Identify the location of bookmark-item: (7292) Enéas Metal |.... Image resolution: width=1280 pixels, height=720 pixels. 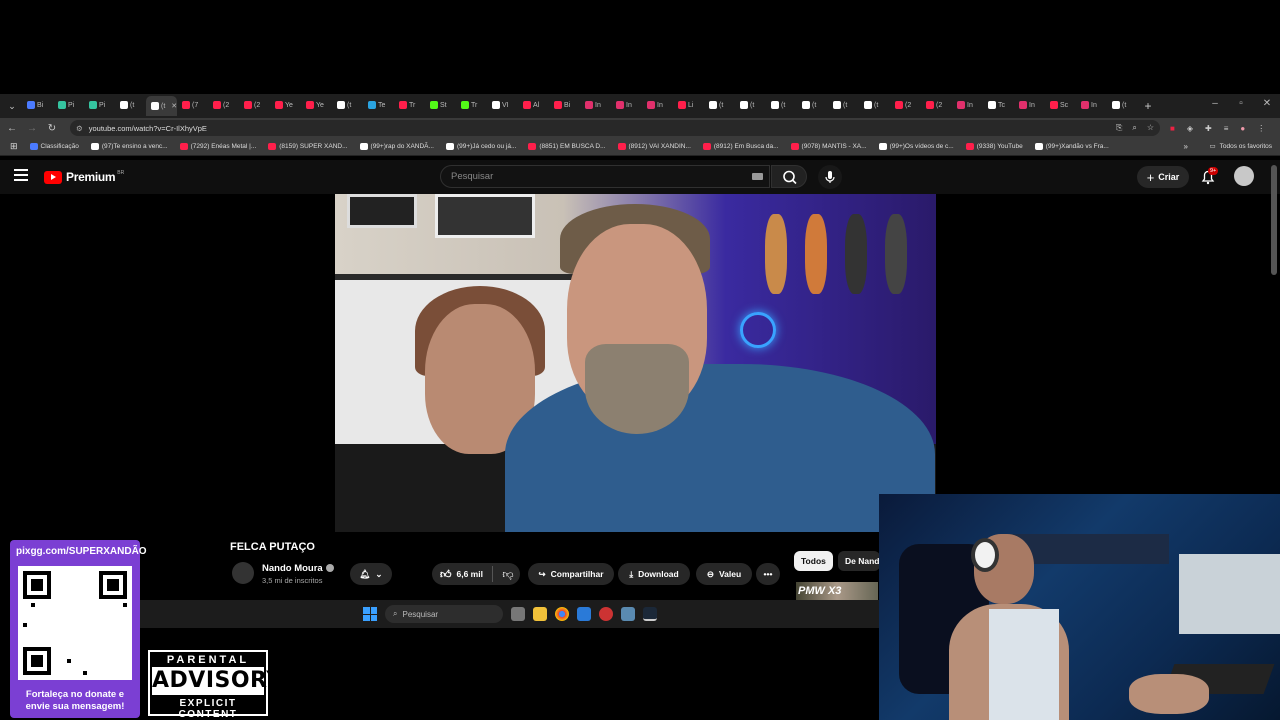
(217, 146).